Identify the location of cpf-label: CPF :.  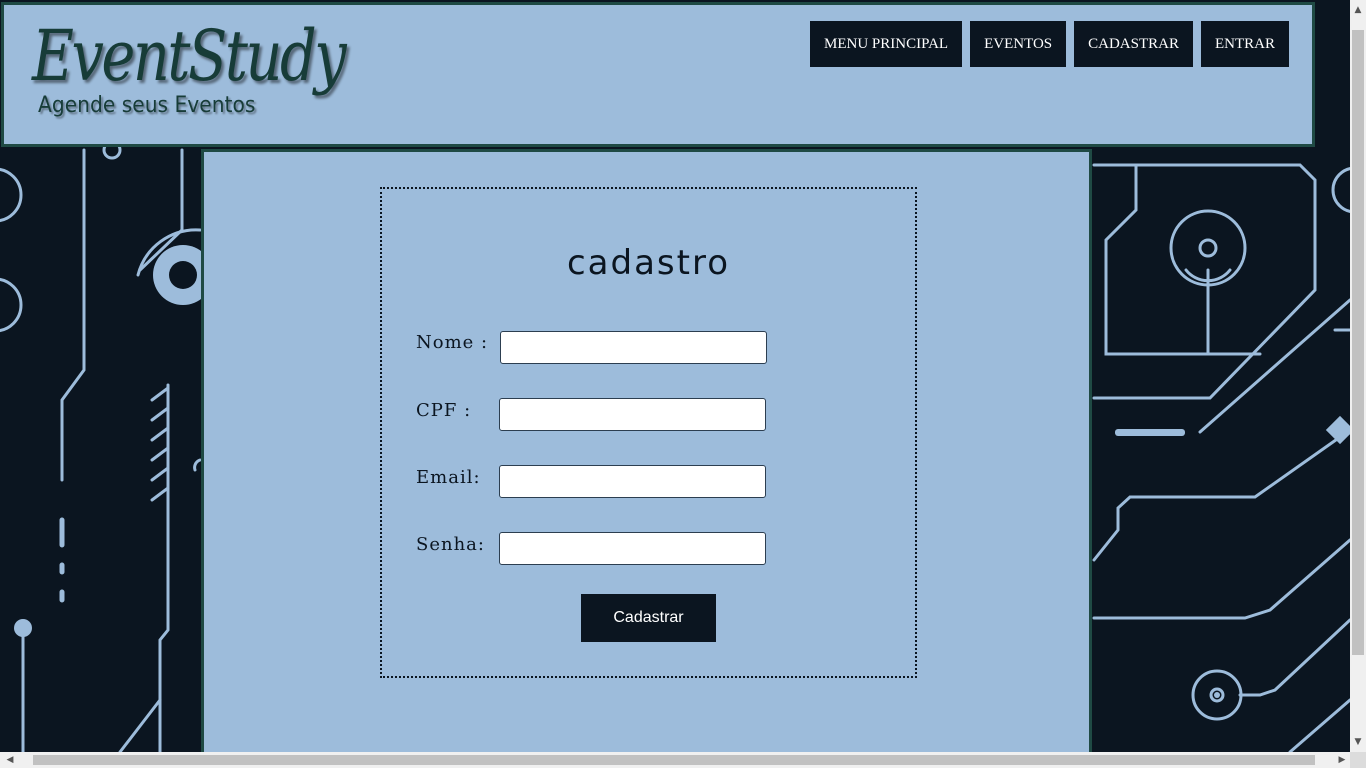
(444, 410).